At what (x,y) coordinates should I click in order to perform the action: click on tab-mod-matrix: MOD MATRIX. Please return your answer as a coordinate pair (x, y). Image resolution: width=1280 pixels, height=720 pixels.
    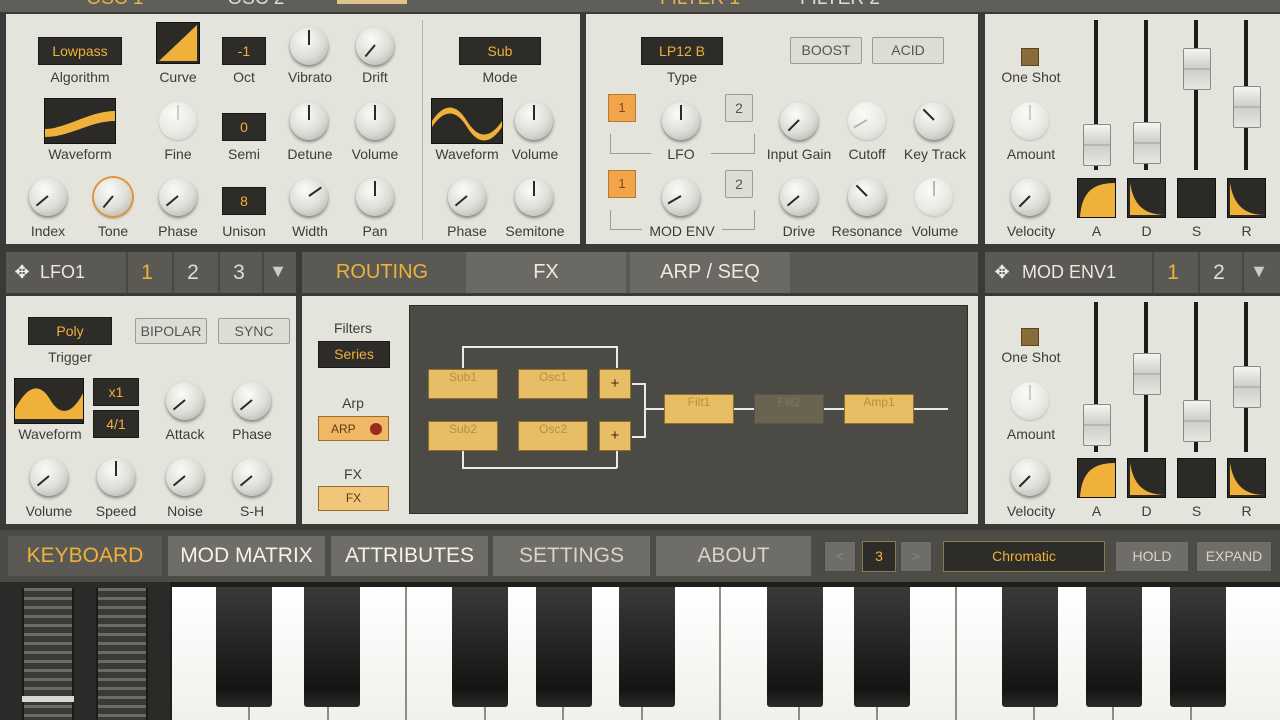
    Looking at the image, I should click on (246, 556).